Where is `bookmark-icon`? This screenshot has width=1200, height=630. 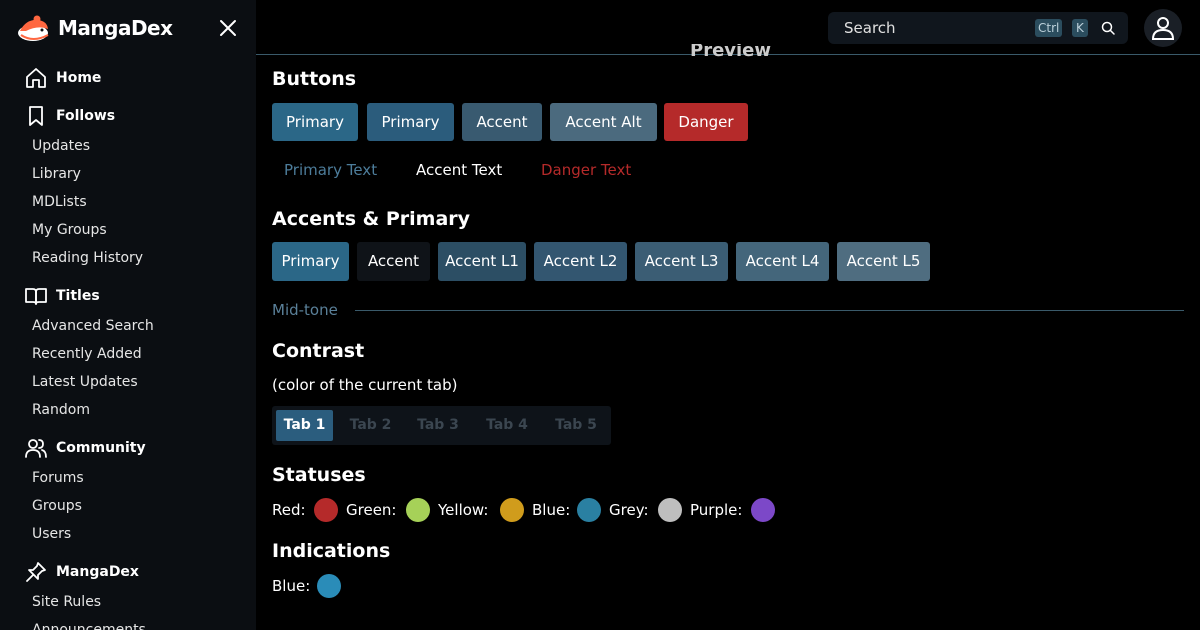
bookmark-icon is located at coordinates (36, 116).